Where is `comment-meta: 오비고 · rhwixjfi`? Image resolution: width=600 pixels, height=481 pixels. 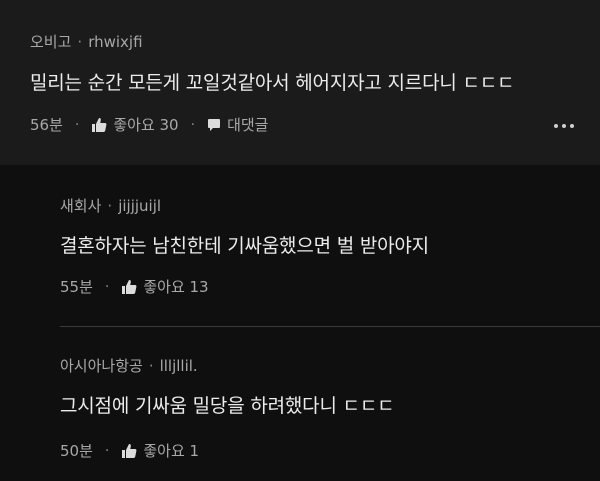 comment-meta: 오비고 · rhwixjfi is located at coordinates (86, 41).